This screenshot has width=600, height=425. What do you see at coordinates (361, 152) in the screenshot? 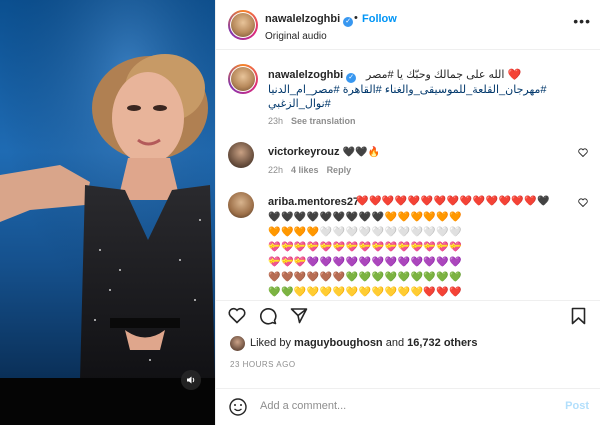
I see `comment-text: 🖤🖤🔥` at bounding box center [361, 152].